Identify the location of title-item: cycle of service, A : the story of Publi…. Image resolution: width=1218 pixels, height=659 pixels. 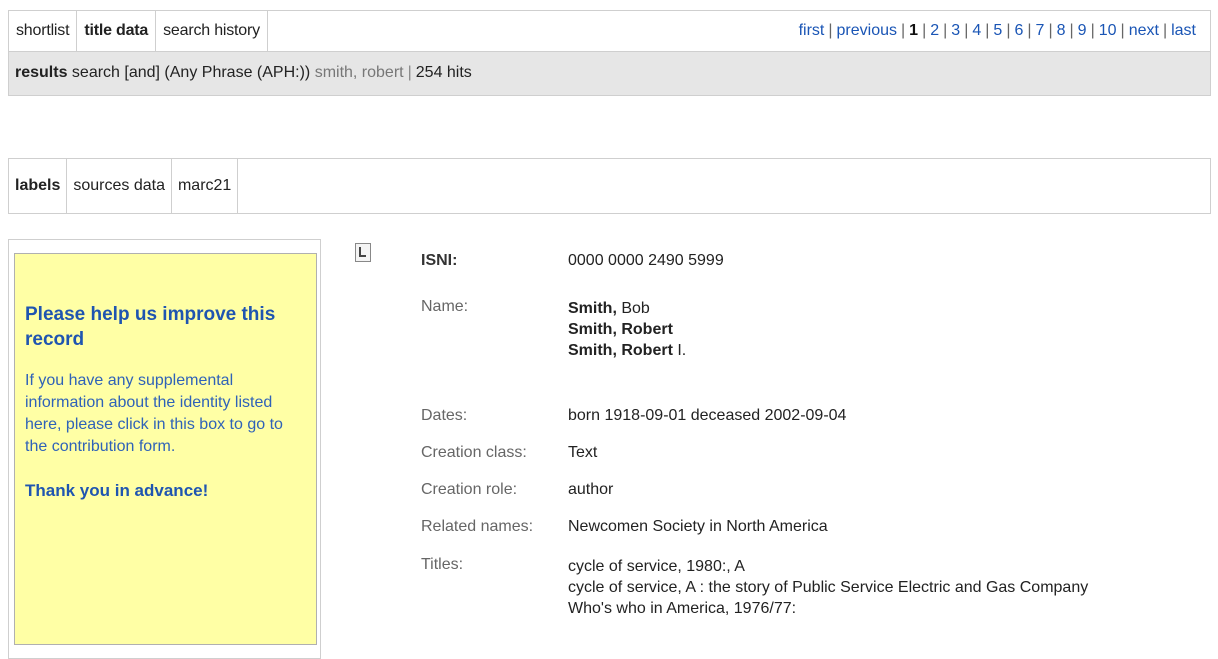
(828, 587).